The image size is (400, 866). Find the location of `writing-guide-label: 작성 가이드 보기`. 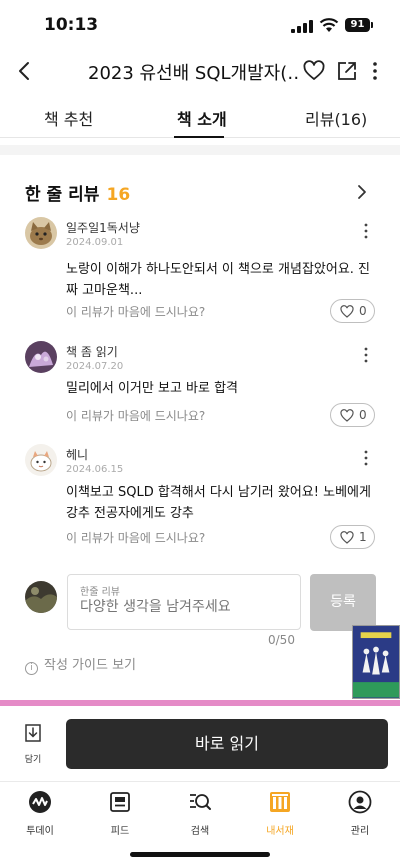

writing-guide-label: 작성 가이드 보기 is located at coordinates (90, 665).